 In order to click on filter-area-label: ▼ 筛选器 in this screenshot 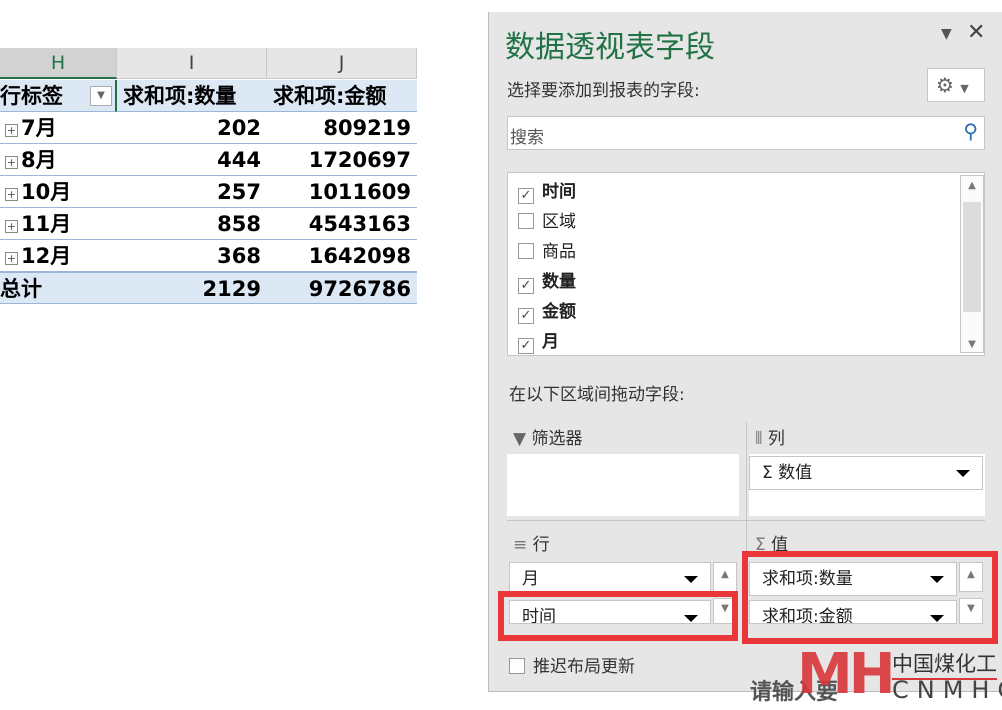, I will do `click(547, 436)`.